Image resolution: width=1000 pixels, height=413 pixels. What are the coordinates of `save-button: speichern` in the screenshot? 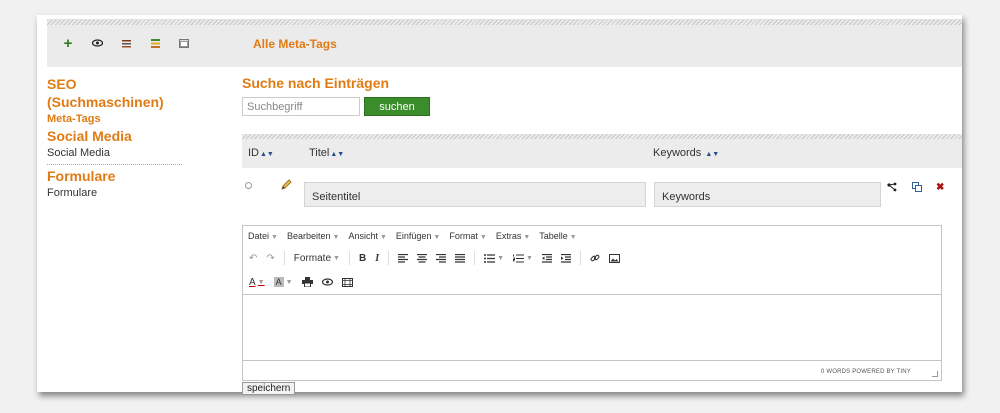 It's located at (269, 388).